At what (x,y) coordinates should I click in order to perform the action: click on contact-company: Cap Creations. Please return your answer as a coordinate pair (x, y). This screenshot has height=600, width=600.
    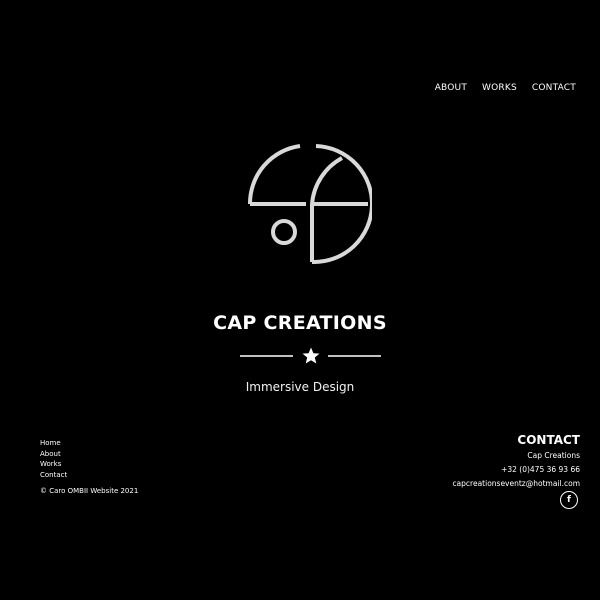
    Looking at the image, I should click on (553, 455).